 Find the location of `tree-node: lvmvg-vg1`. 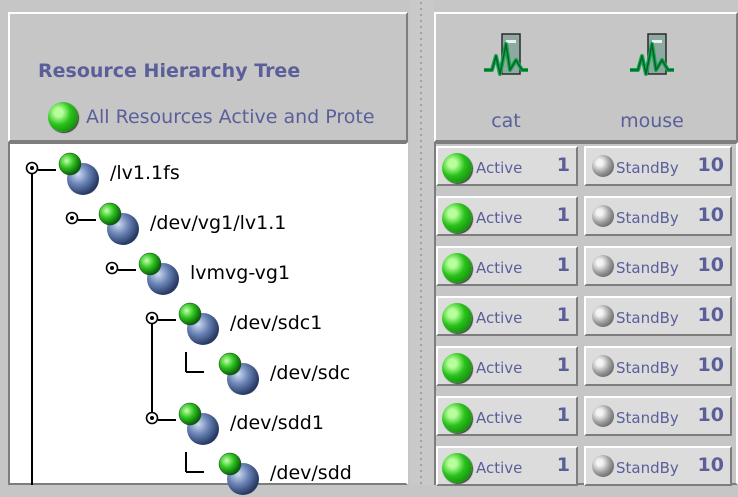

tree-node: lvmvg-vg1 is located at coordinates (205, 272).